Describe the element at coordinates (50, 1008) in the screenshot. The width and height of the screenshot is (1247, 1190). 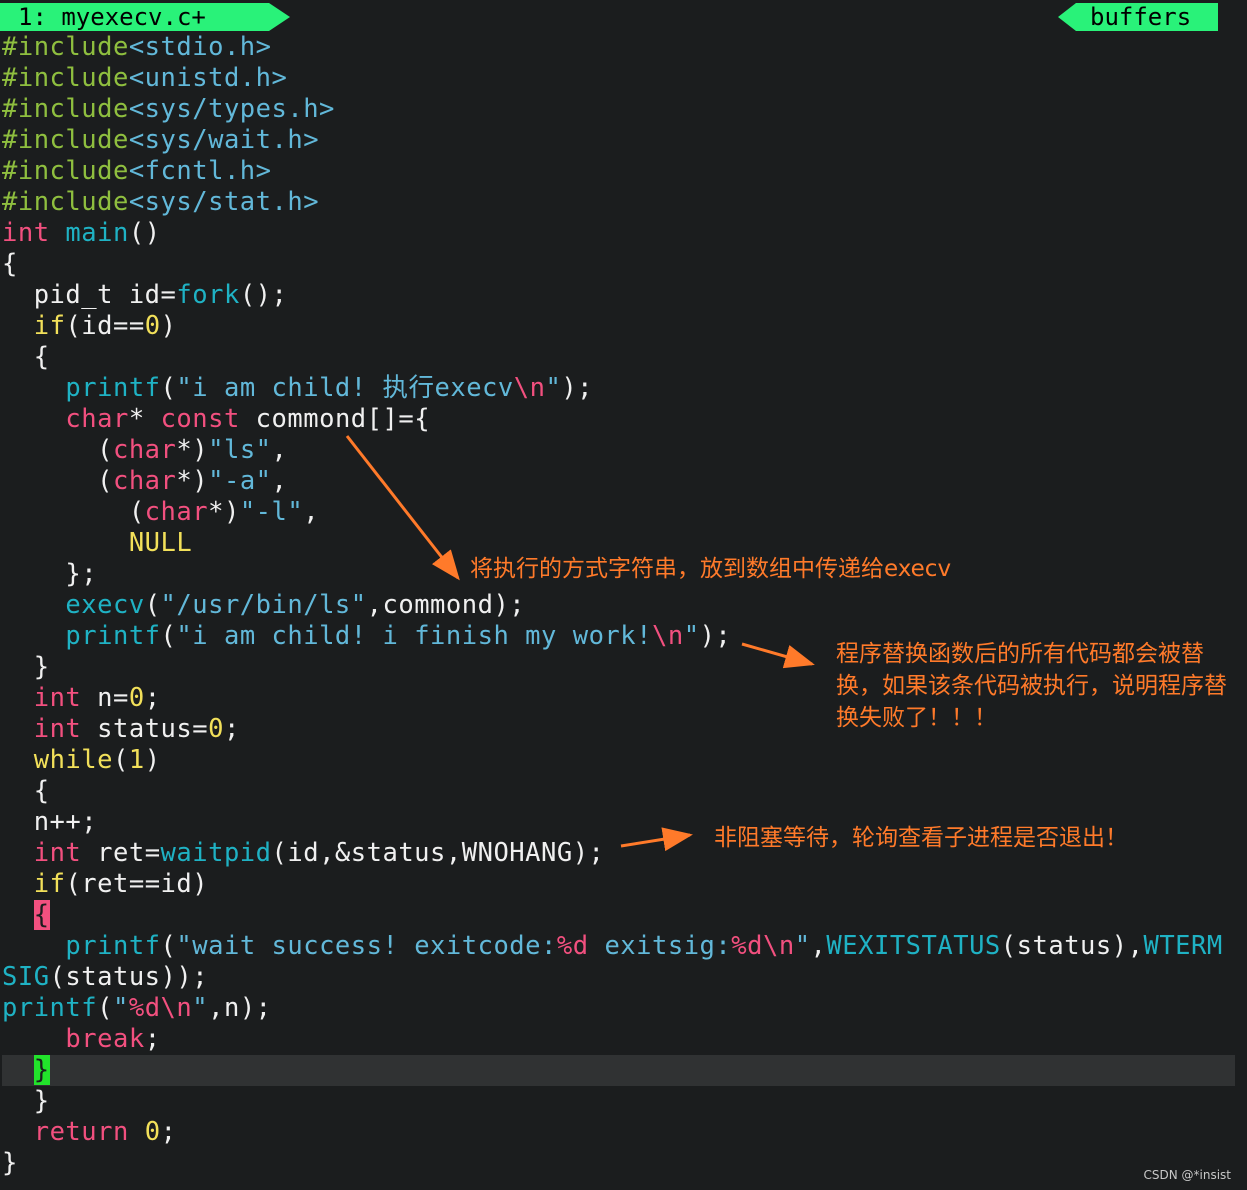
I see `code-token: printf` at that location.